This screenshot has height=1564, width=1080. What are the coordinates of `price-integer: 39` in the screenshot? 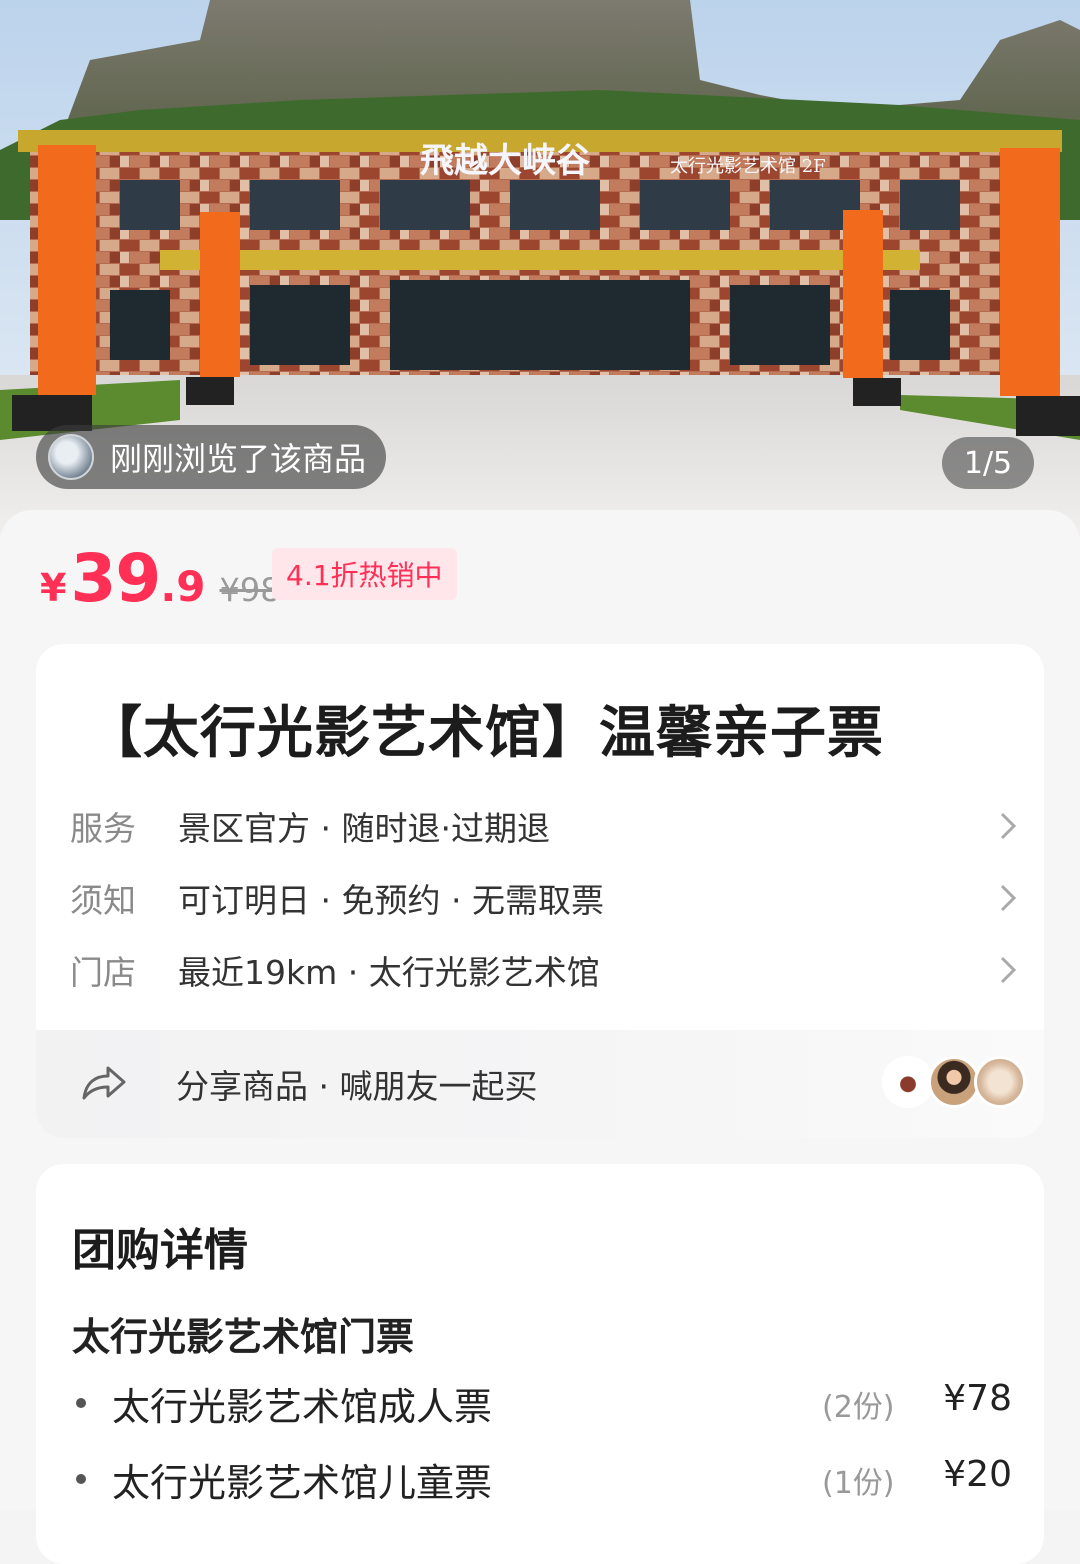 It's located at (115, 578).